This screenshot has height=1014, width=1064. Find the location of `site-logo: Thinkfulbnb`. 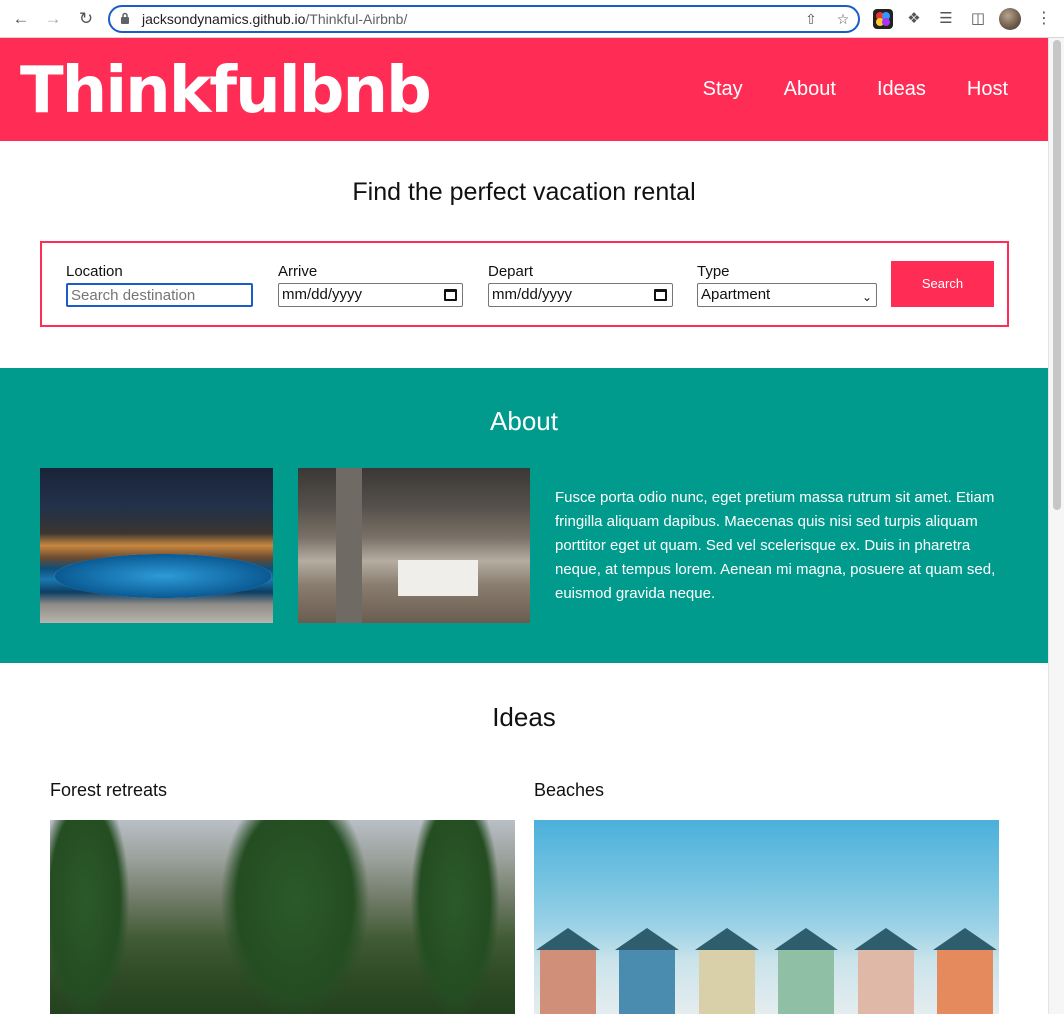

site-logo: Thinkfulbnb is located at coordinates (226, 91).